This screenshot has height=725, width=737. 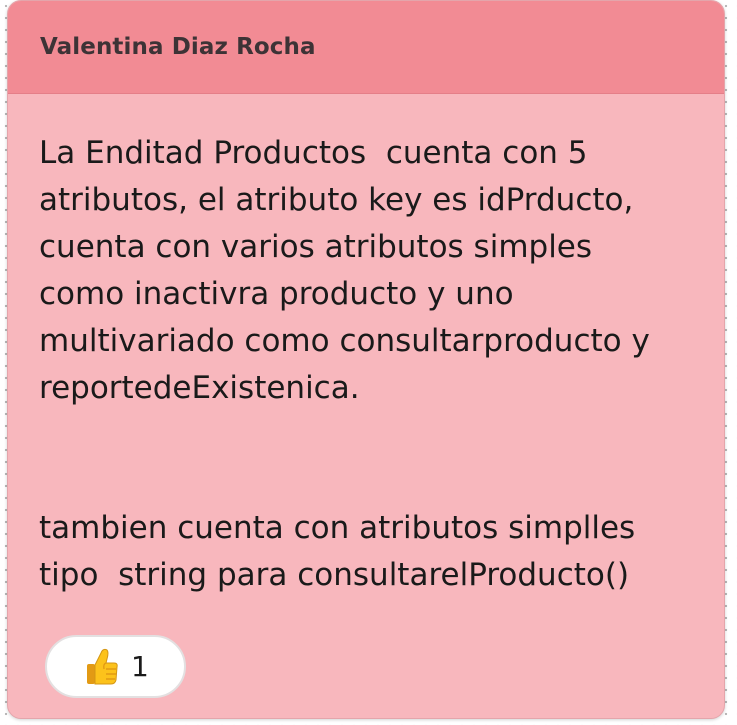 I want to click on post-header: Valentina Diaz Rocha, so click(x=366, y=47).